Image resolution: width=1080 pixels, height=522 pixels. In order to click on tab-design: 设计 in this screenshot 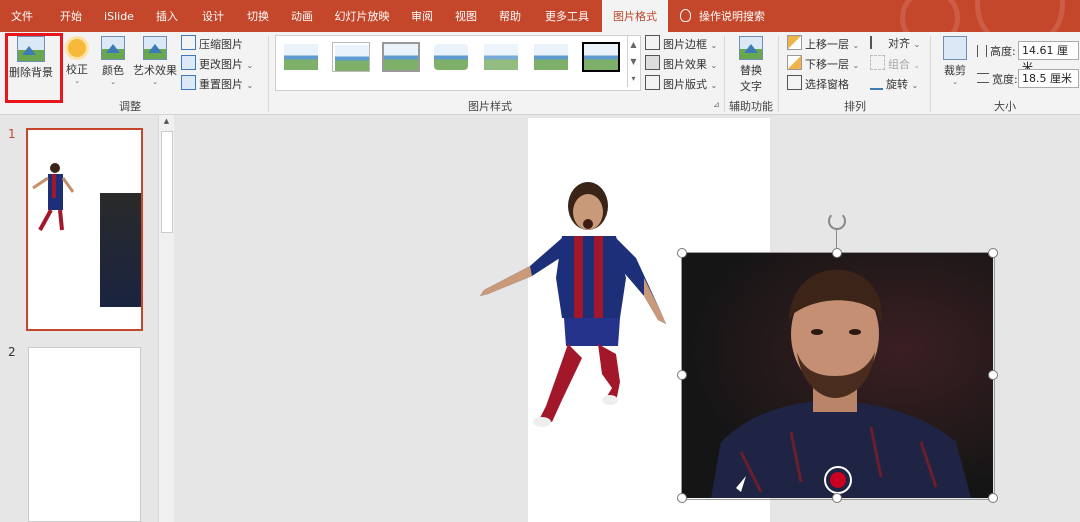, I will do `click(213, 16)`.